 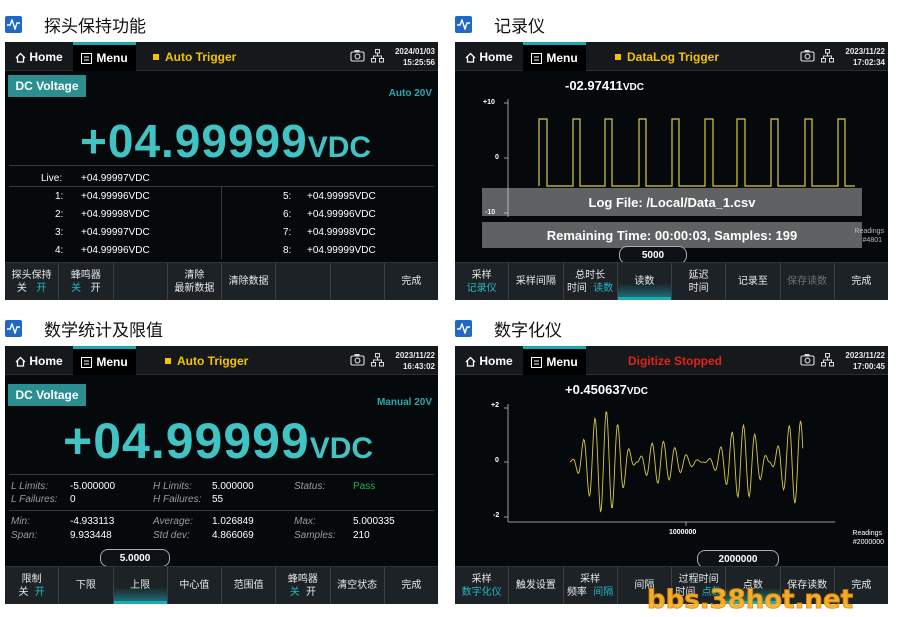 I want to click on softkey-limits: 限制关 开, so click(x=32, y=585).